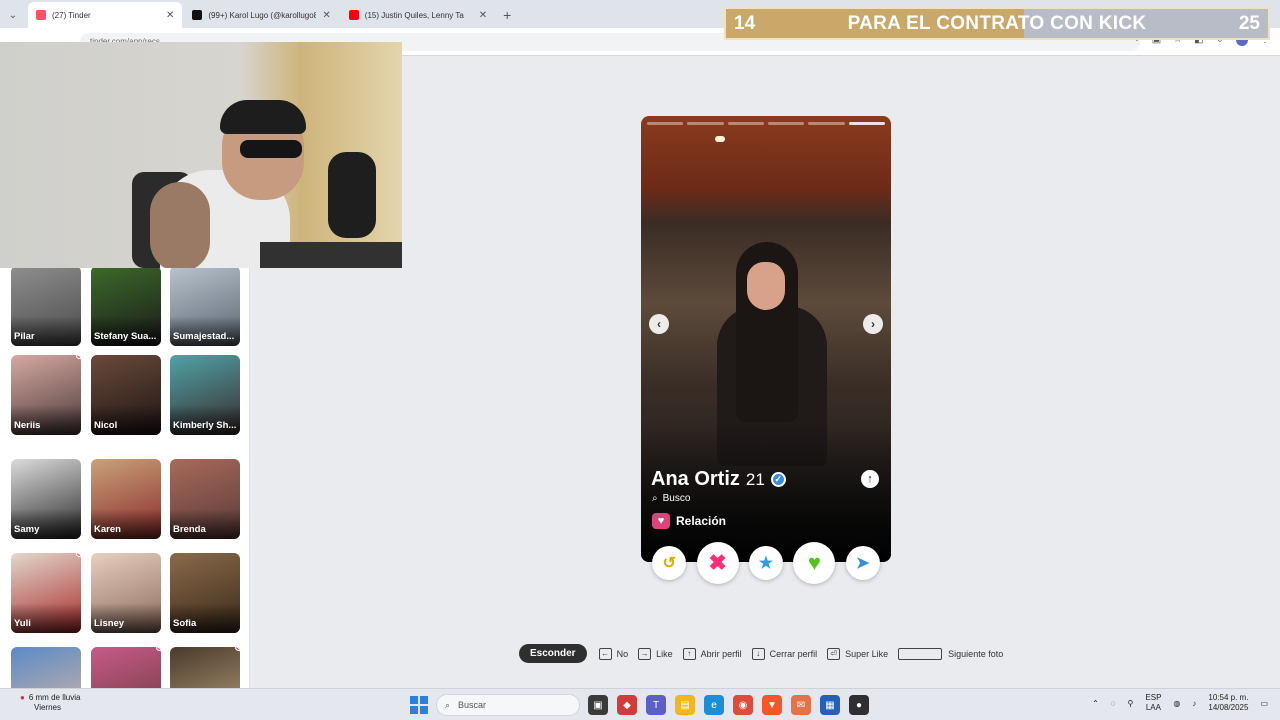 The height and width of the screenshot is (720, 1280). What do you see at coordinates (205, 593) in the screenshot?
I see `match-card: Sofia` at bounding box center [205, 593].